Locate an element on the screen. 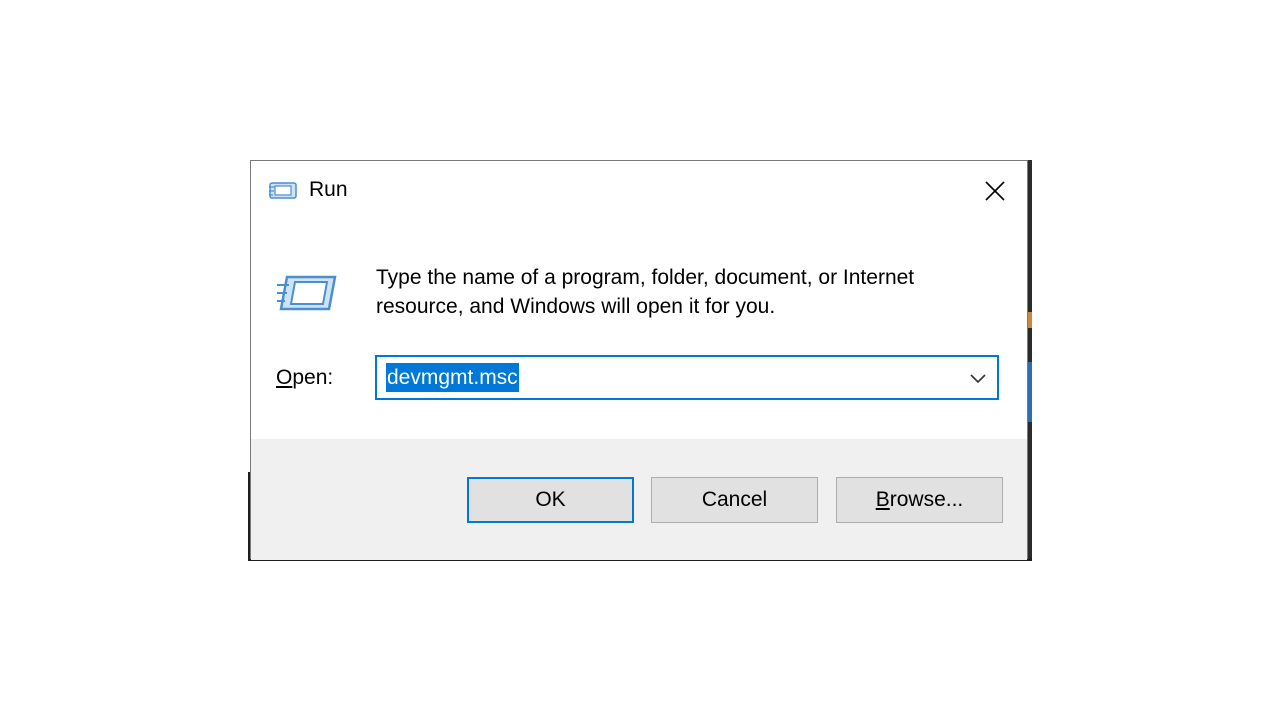 The image size is (1280, 720). ok-button: OK is located at coordinates (550, 500).